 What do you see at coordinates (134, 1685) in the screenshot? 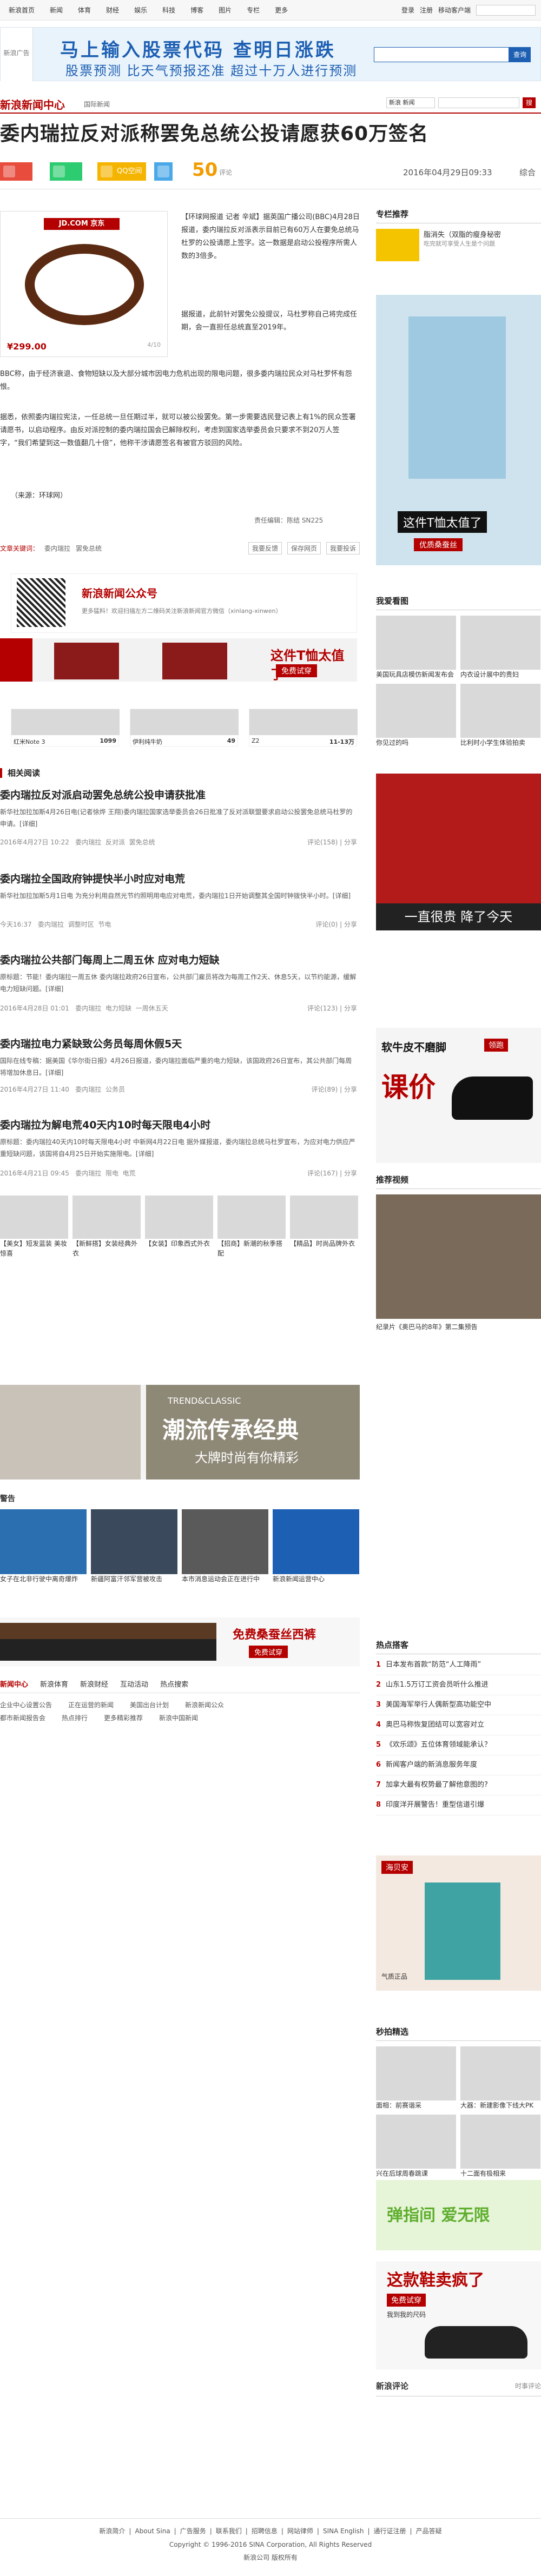
I see `tab-interactive: 互动活动` at bounding box center [134, 1685].